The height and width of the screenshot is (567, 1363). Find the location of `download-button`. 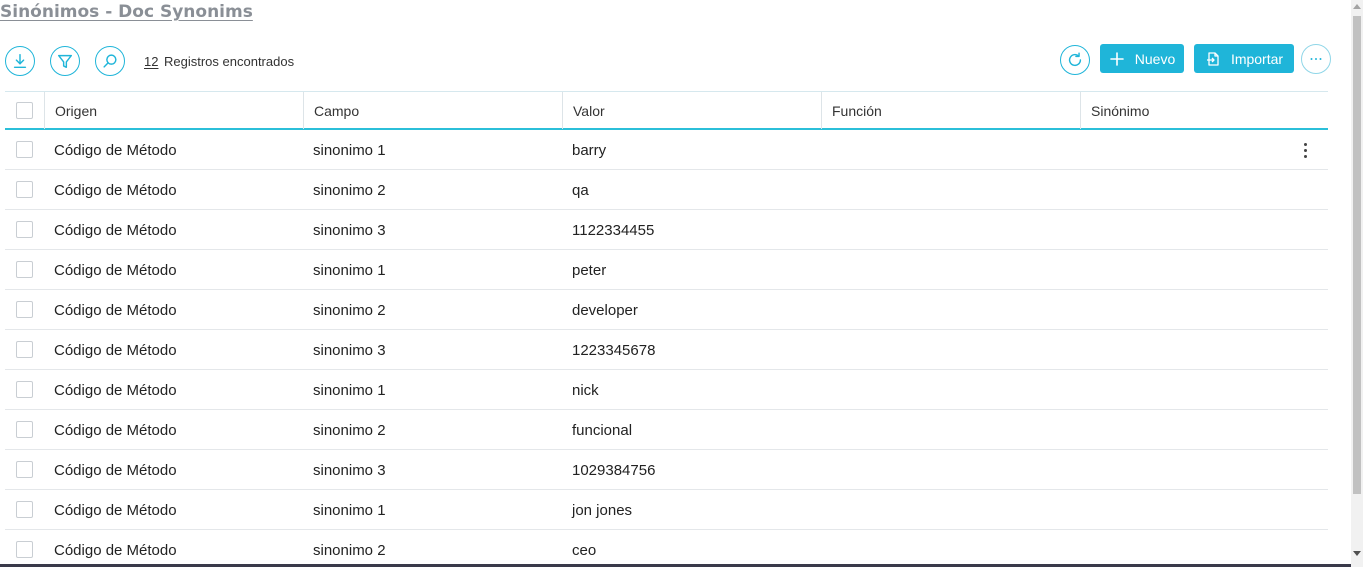

download-button is located at coordinates (20, 61).